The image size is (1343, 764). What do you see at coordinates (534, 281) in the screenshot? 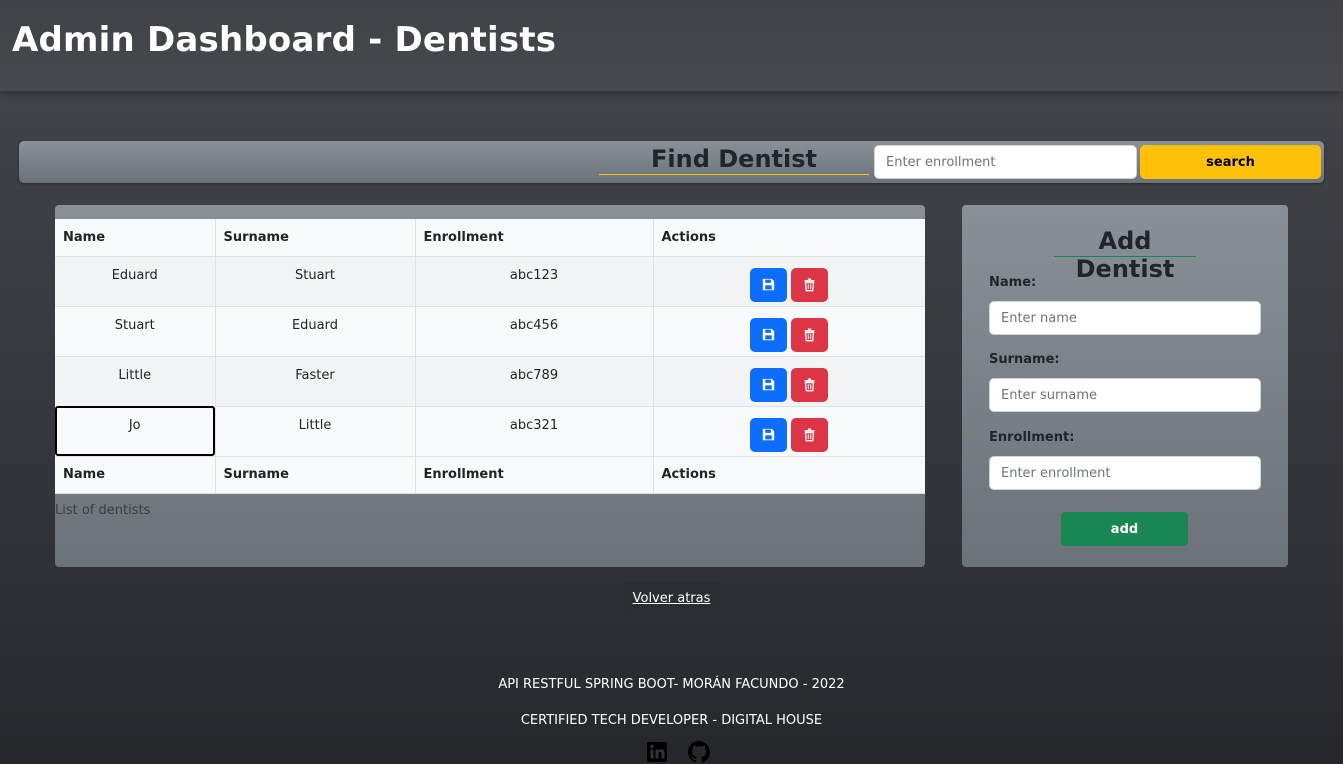
I see `cell-enrollment: abc123` at bounding box center [534, 281].